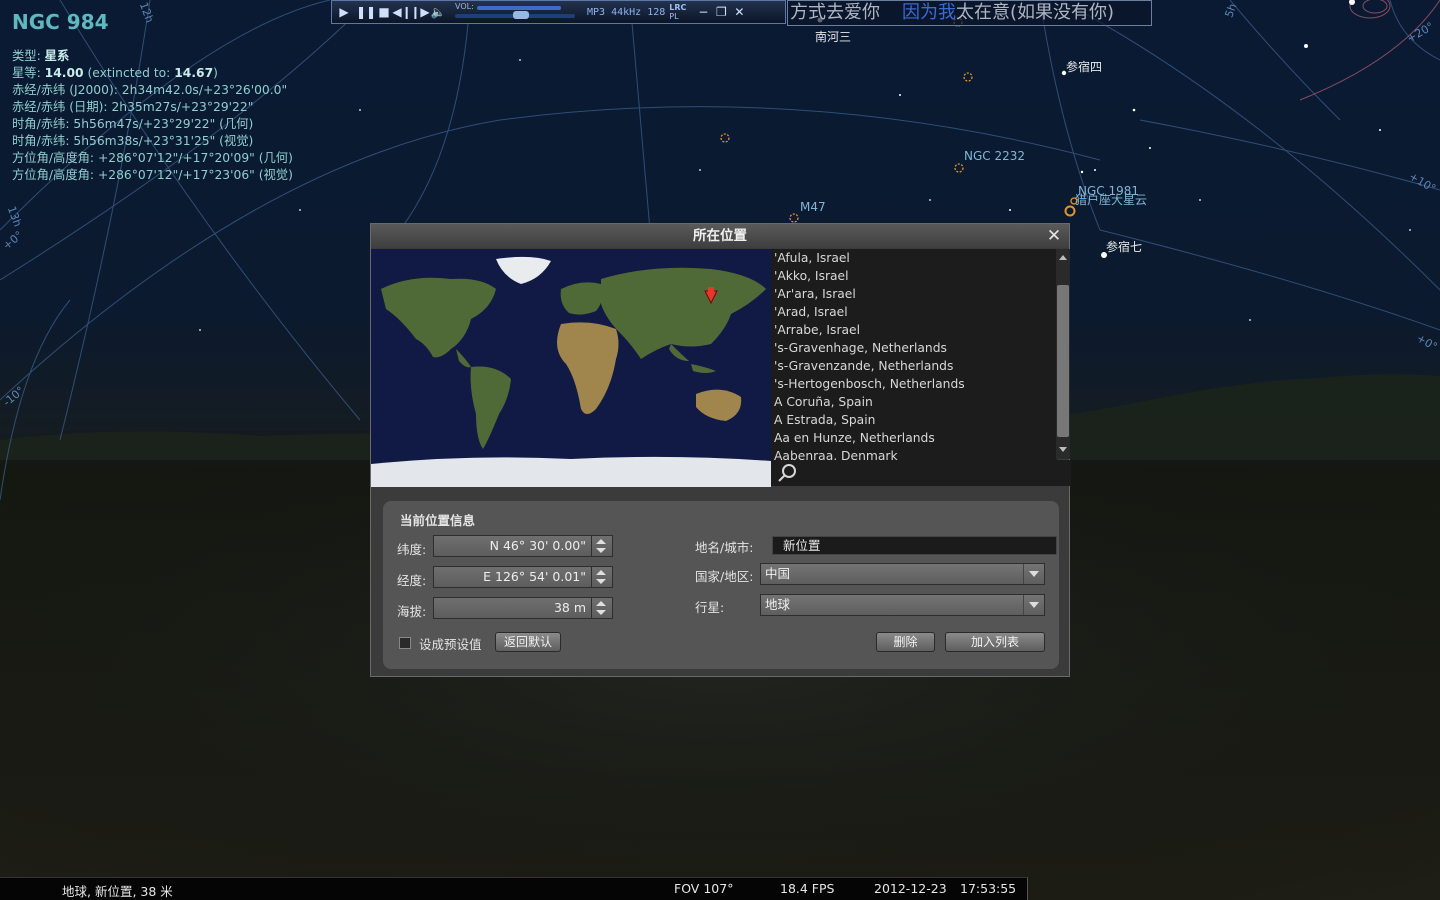 Image resolution: width=1440 pixels, height=900 pixels. Describe the element at coordinates (133, 124) in the screenshot. I see `coord-line: 时角/赤纬: 5h56m47s/+23°29'22" (几何)` at that location.